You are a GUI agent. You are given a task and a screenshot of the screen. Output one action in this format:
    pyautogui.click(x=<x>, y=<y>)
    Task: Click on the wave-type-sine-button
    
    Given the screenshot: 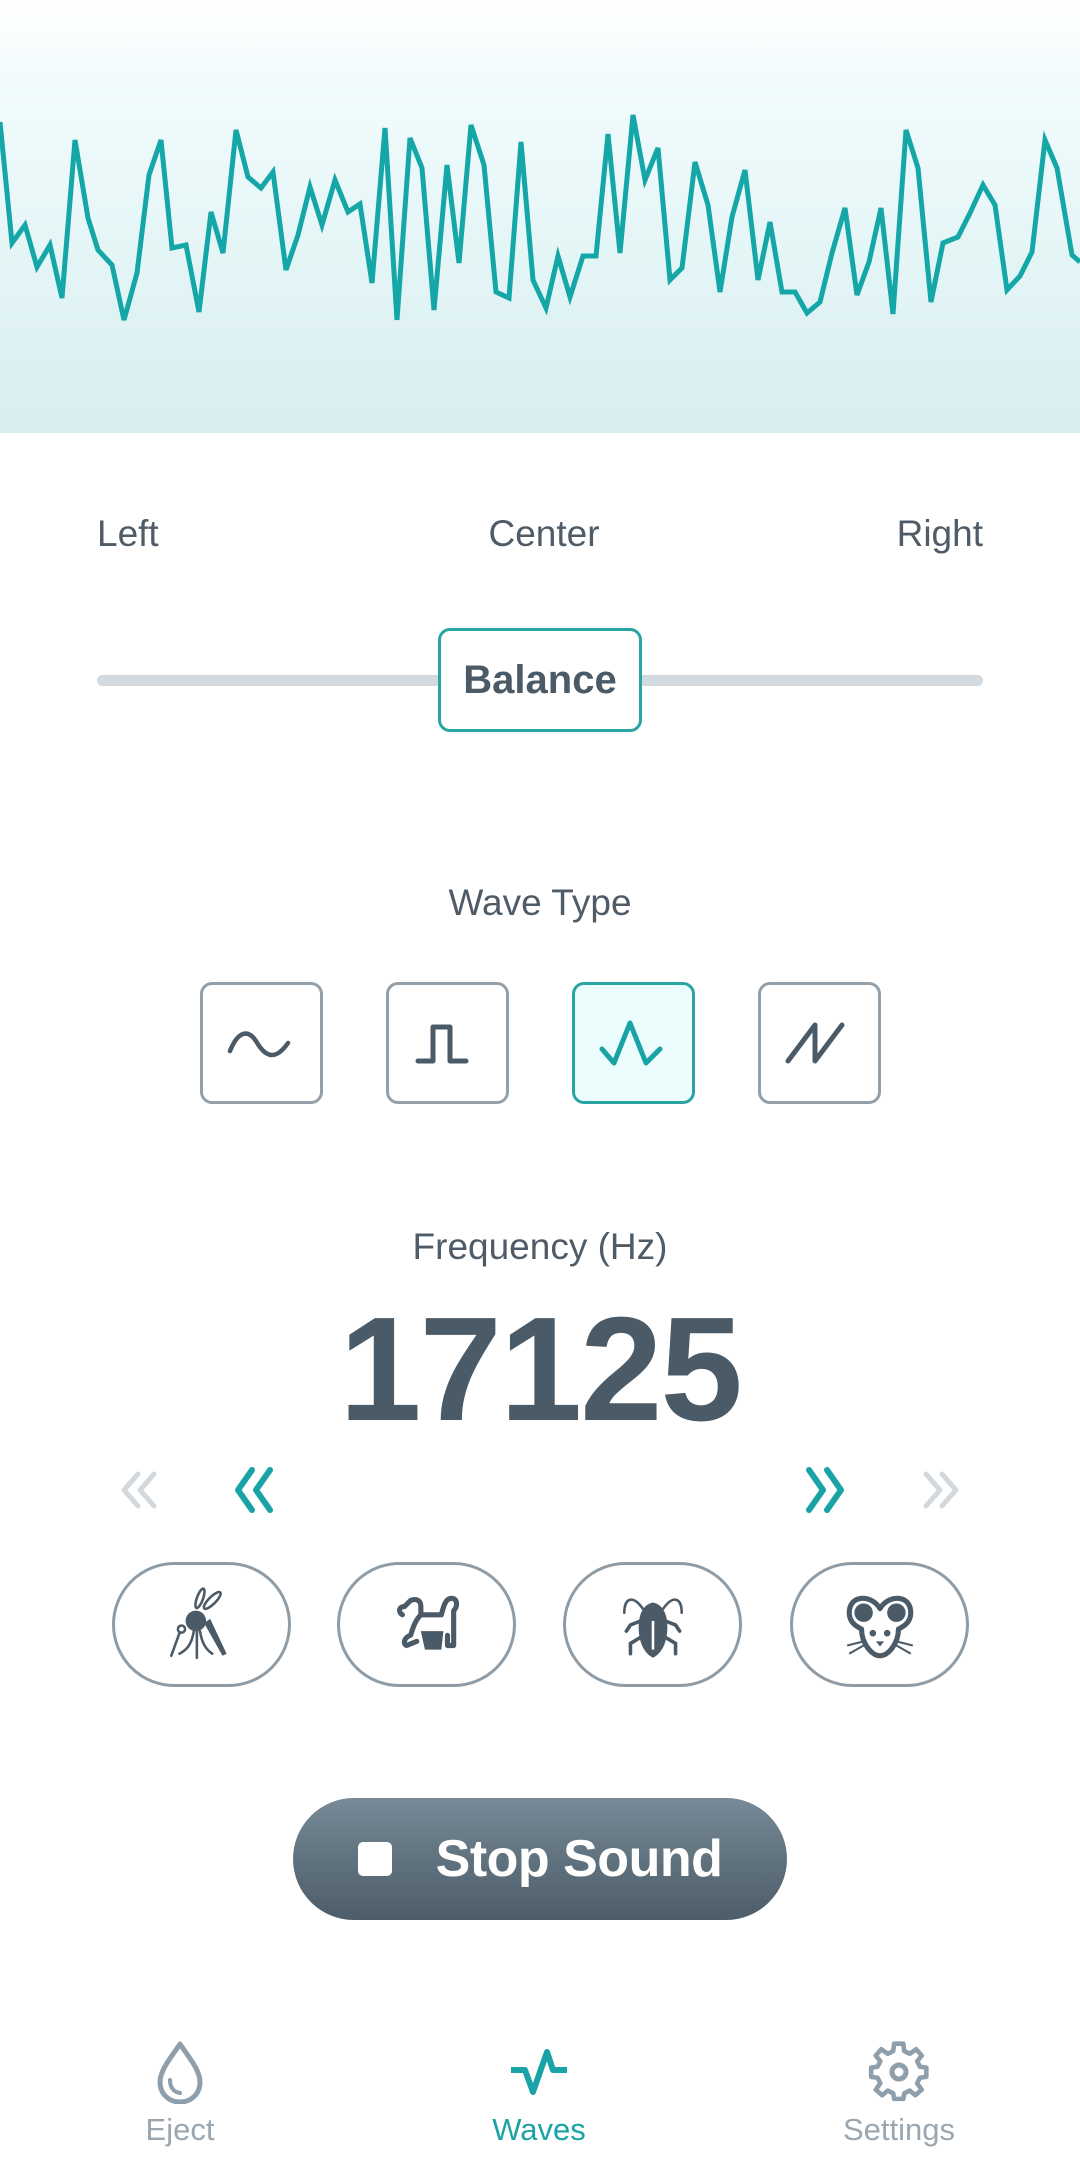 What is the action you would take?
    pyautogui.click(x=261, y=1043)
    